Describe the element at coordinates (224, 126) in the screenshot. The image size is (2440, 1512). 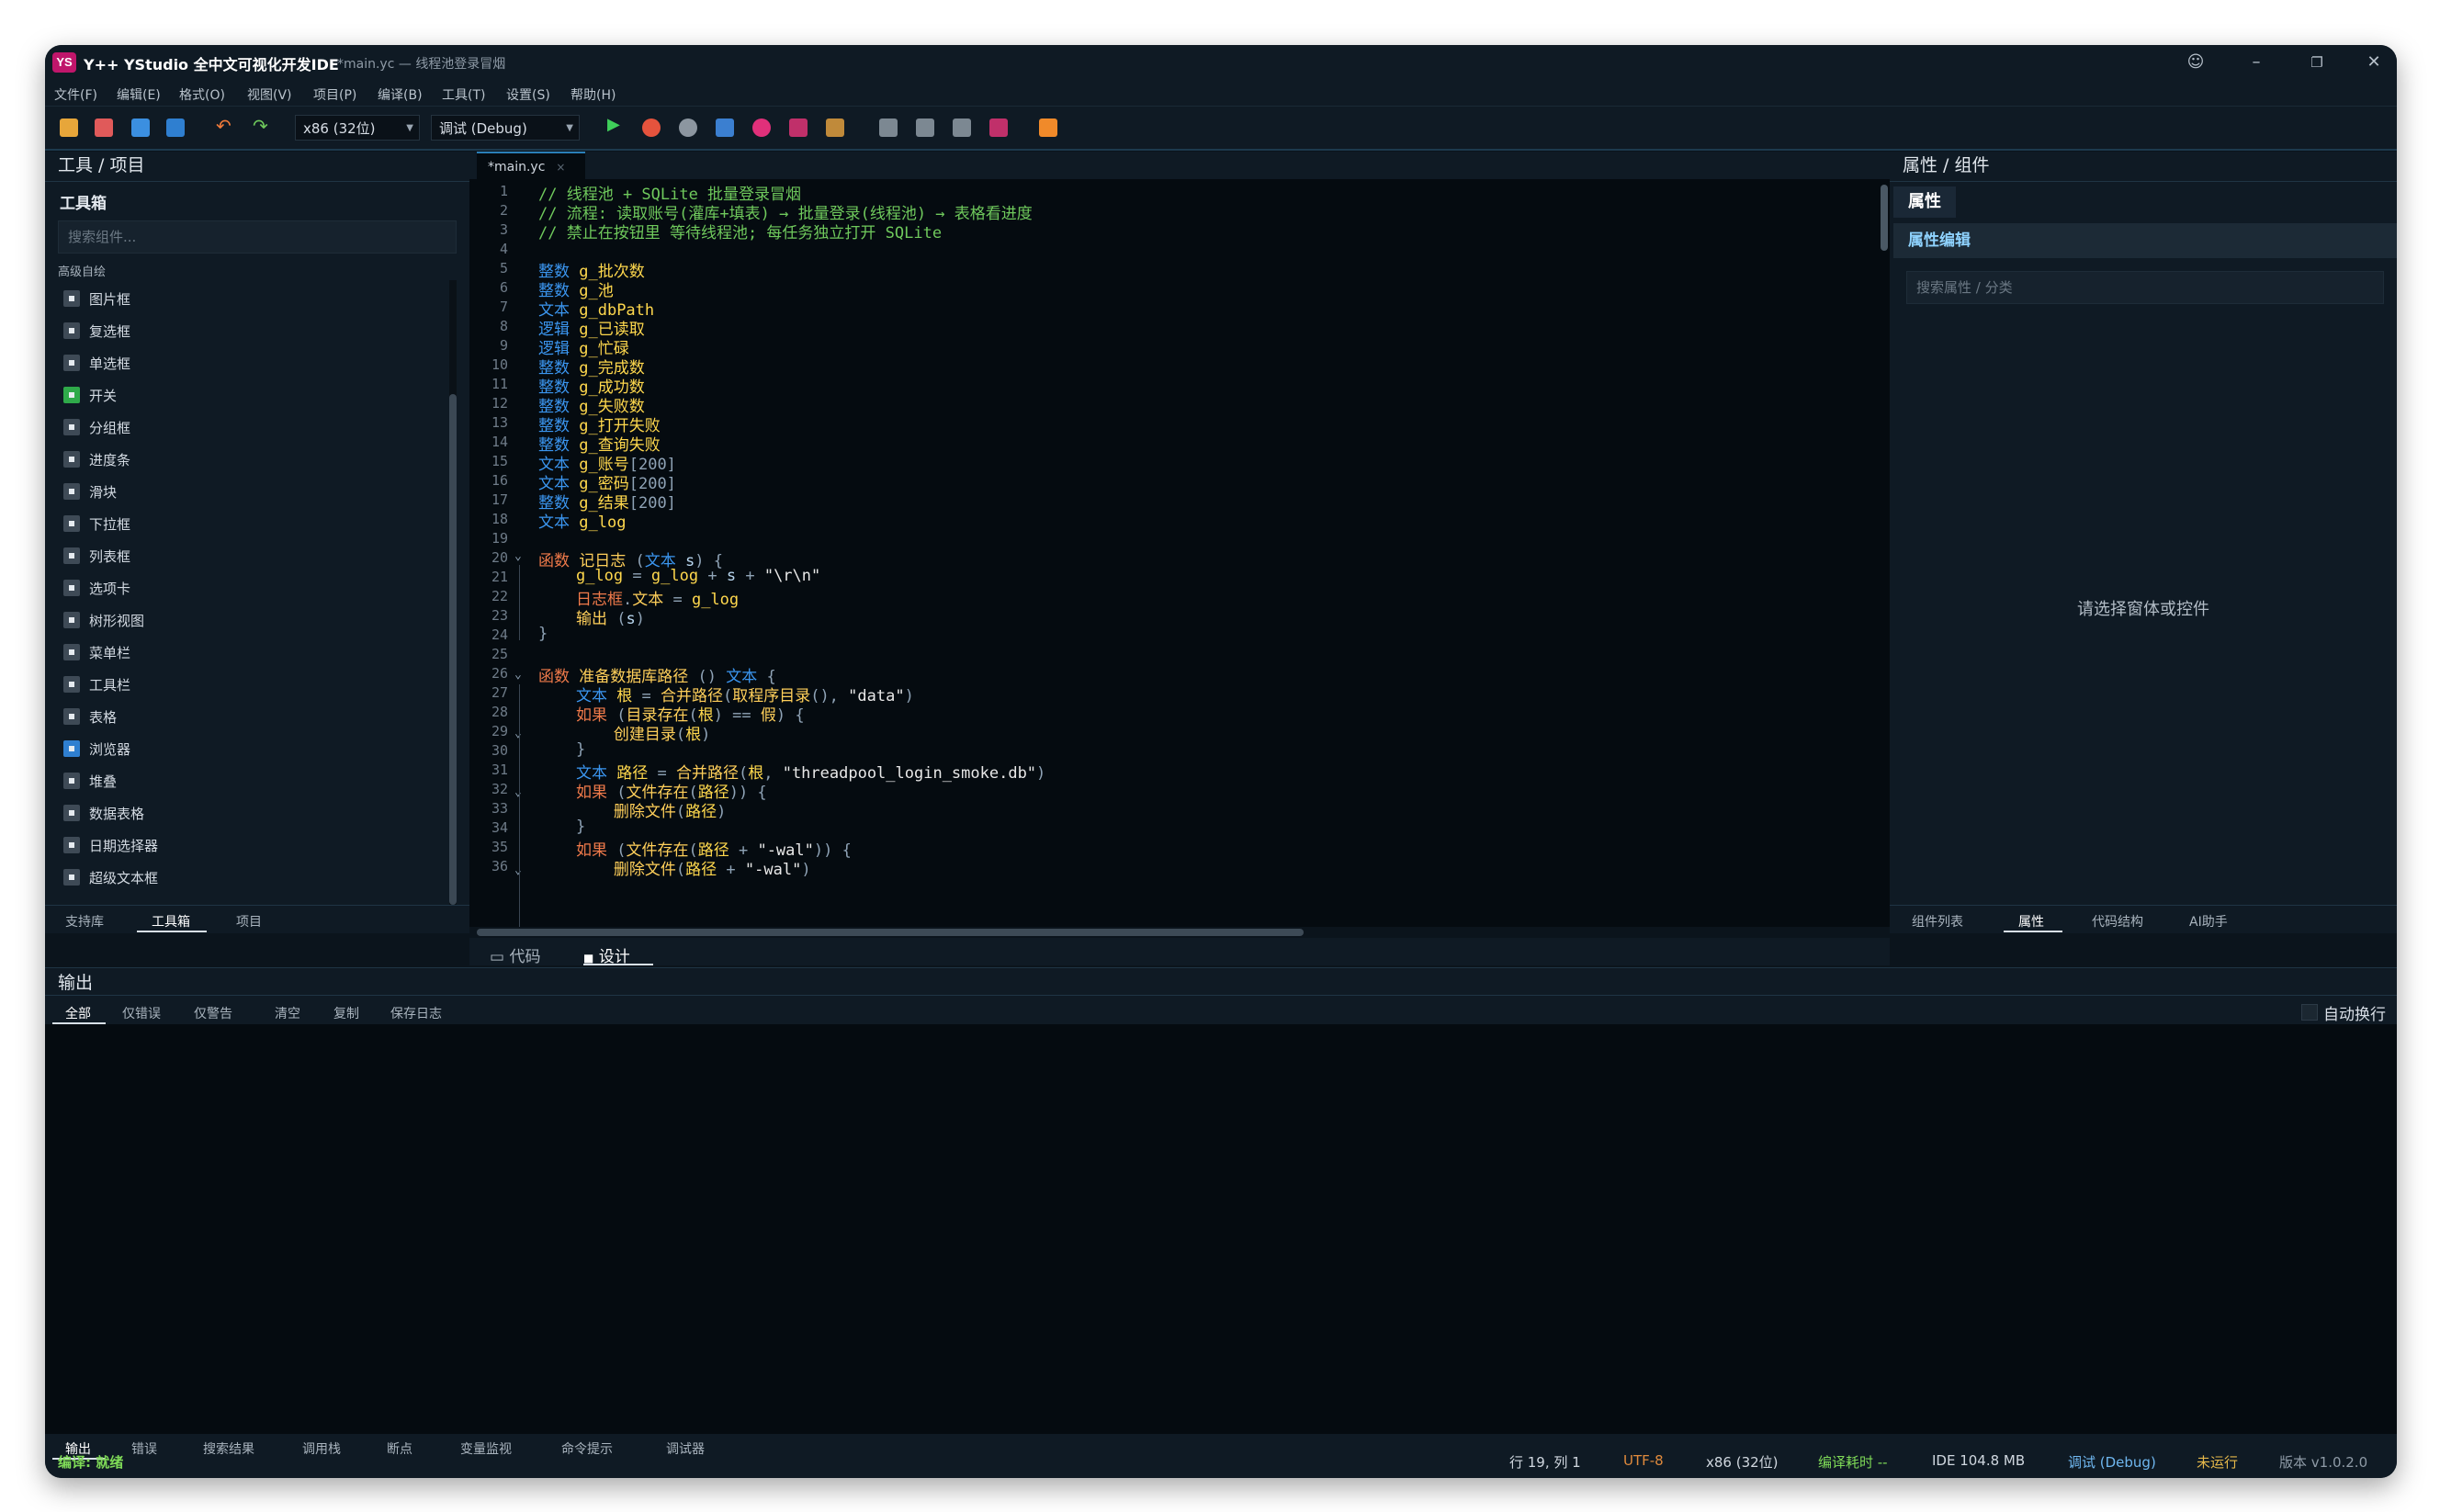
I see `undo-icon: ↶` at that location.